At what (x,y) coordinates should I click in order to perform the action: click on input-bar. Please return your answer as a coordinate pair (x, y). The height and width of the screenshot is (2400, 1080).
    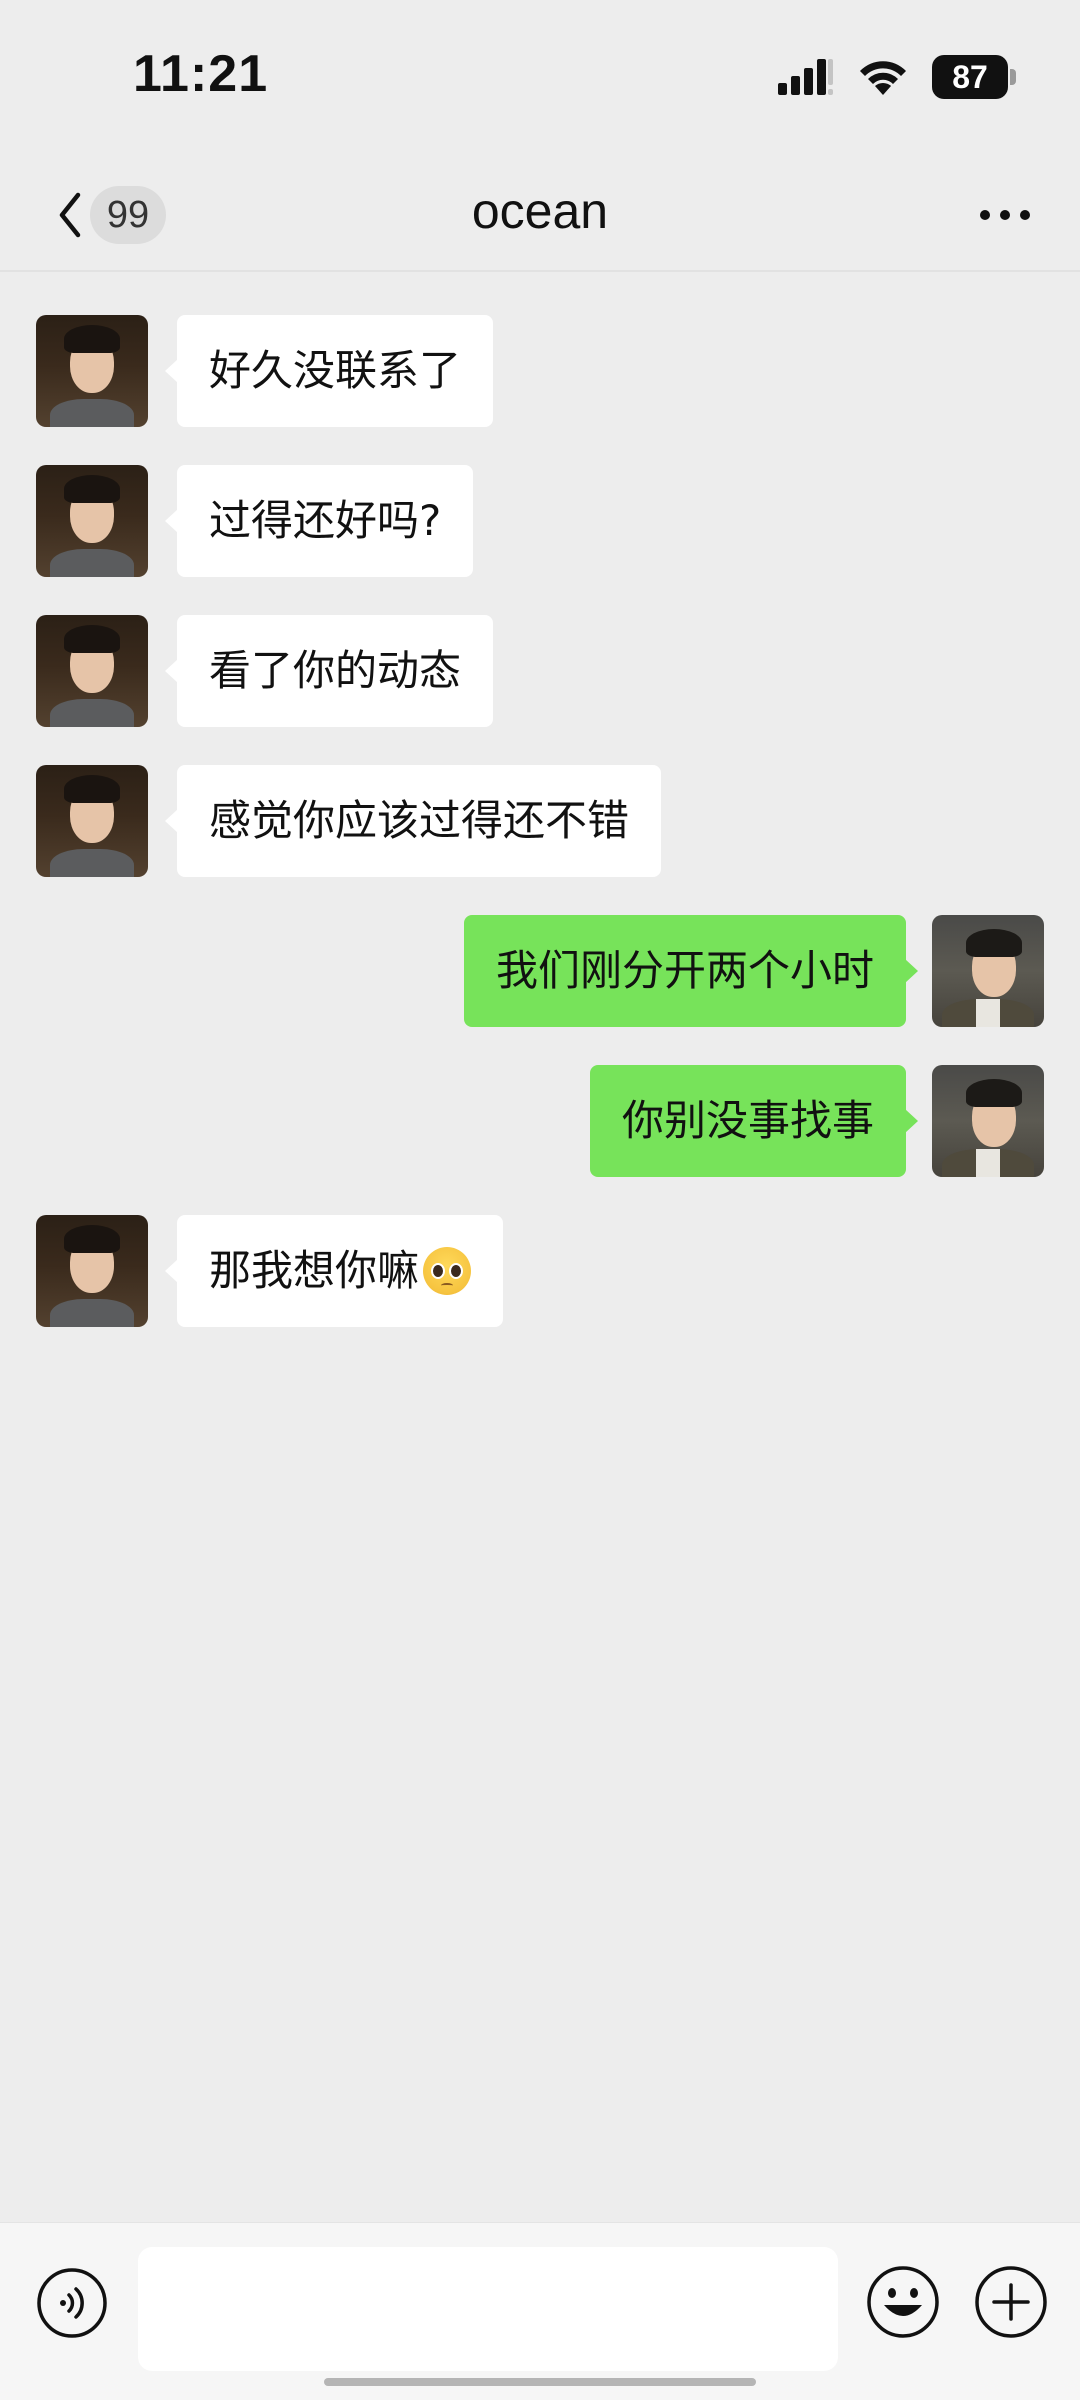
    Looking at the image, I should click on (540, 2311).